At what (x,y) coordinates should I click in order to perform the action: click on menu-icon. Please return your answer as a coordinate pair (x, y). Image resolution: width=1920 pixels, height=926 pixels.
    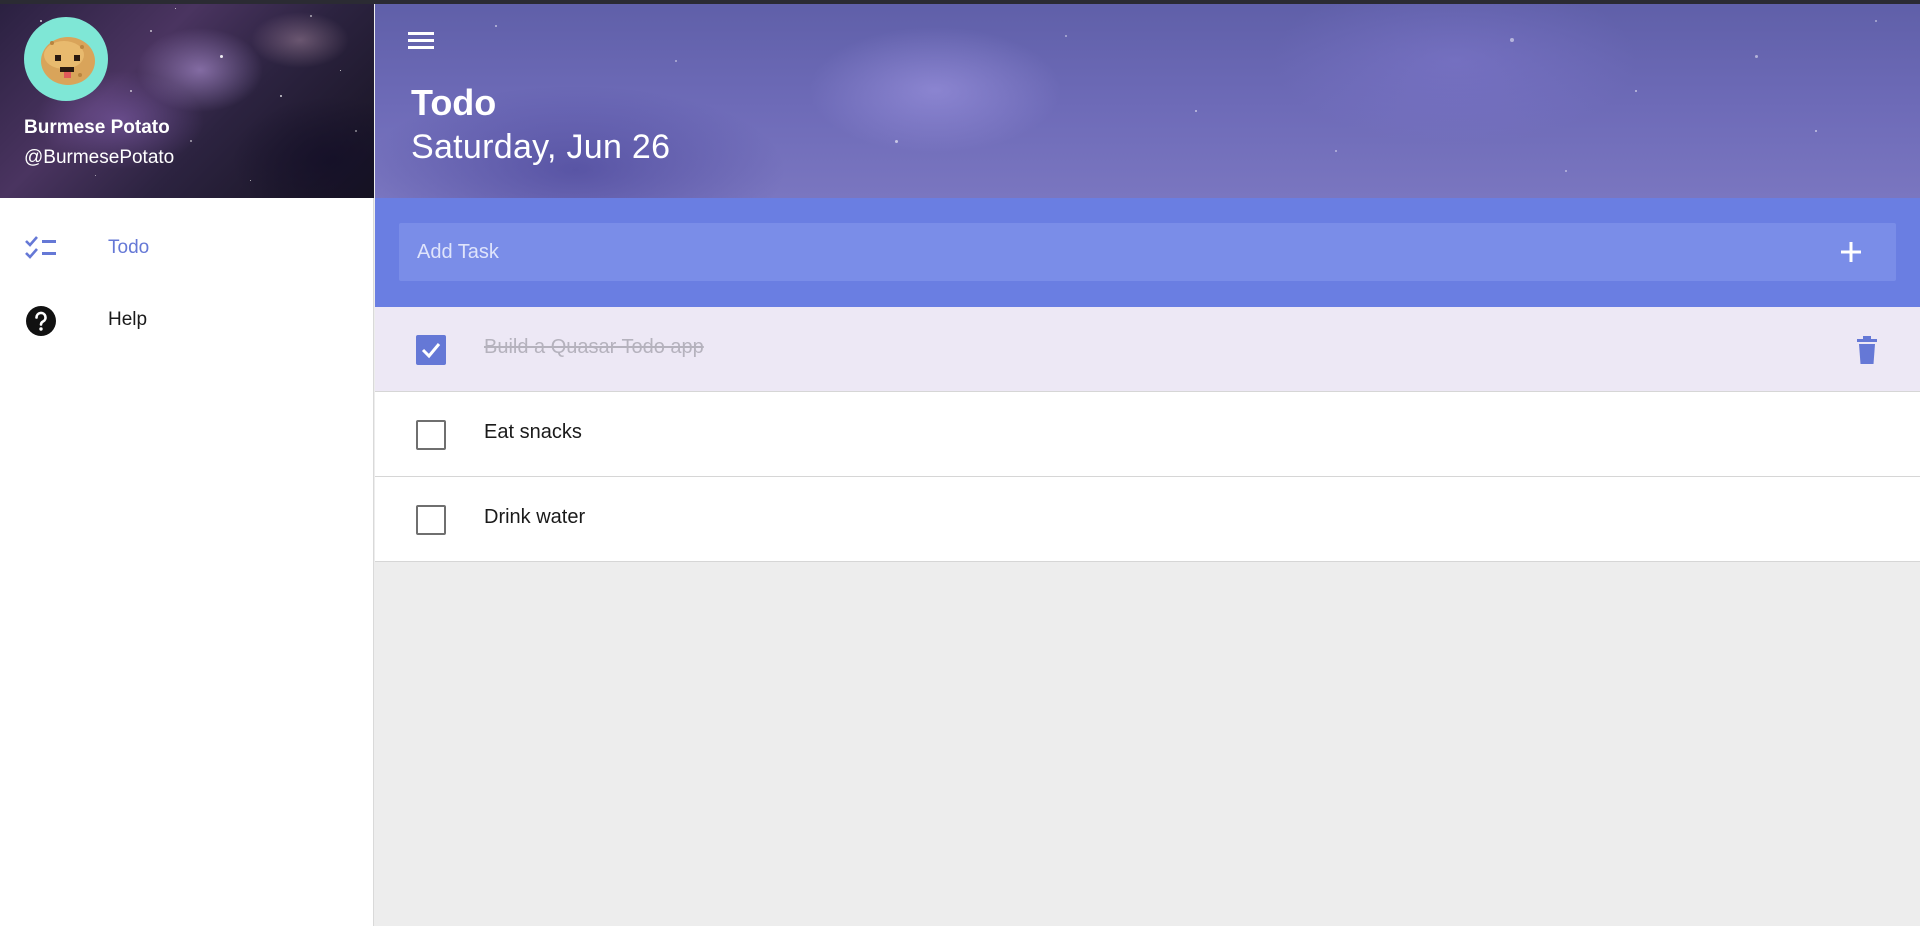
    Looking at the image, I should click on (421, 40).